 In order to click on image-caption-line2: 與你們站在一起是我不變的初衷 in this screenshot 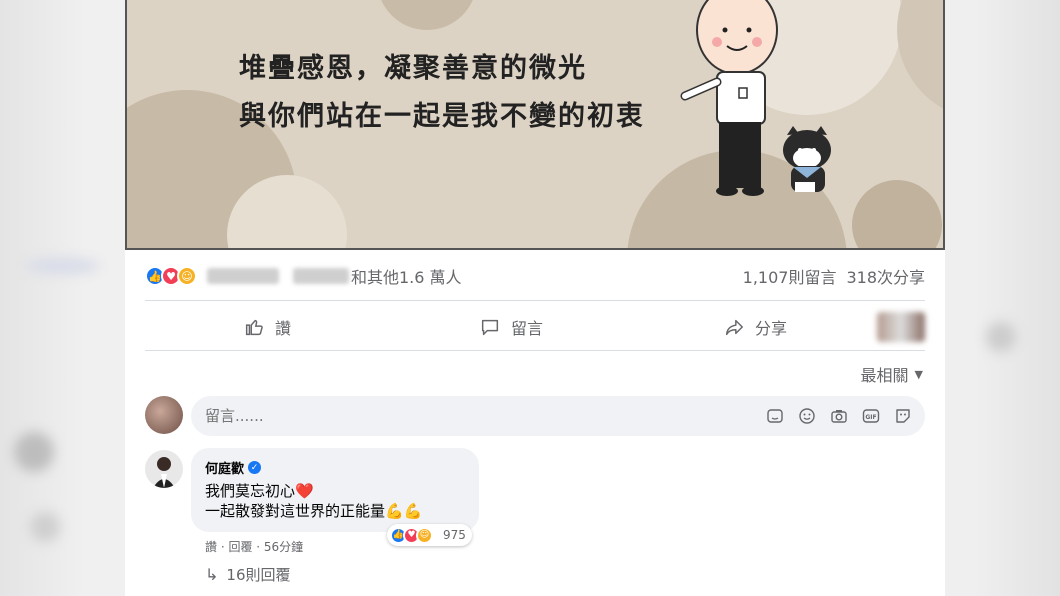, I will do `click(442, 116)`.